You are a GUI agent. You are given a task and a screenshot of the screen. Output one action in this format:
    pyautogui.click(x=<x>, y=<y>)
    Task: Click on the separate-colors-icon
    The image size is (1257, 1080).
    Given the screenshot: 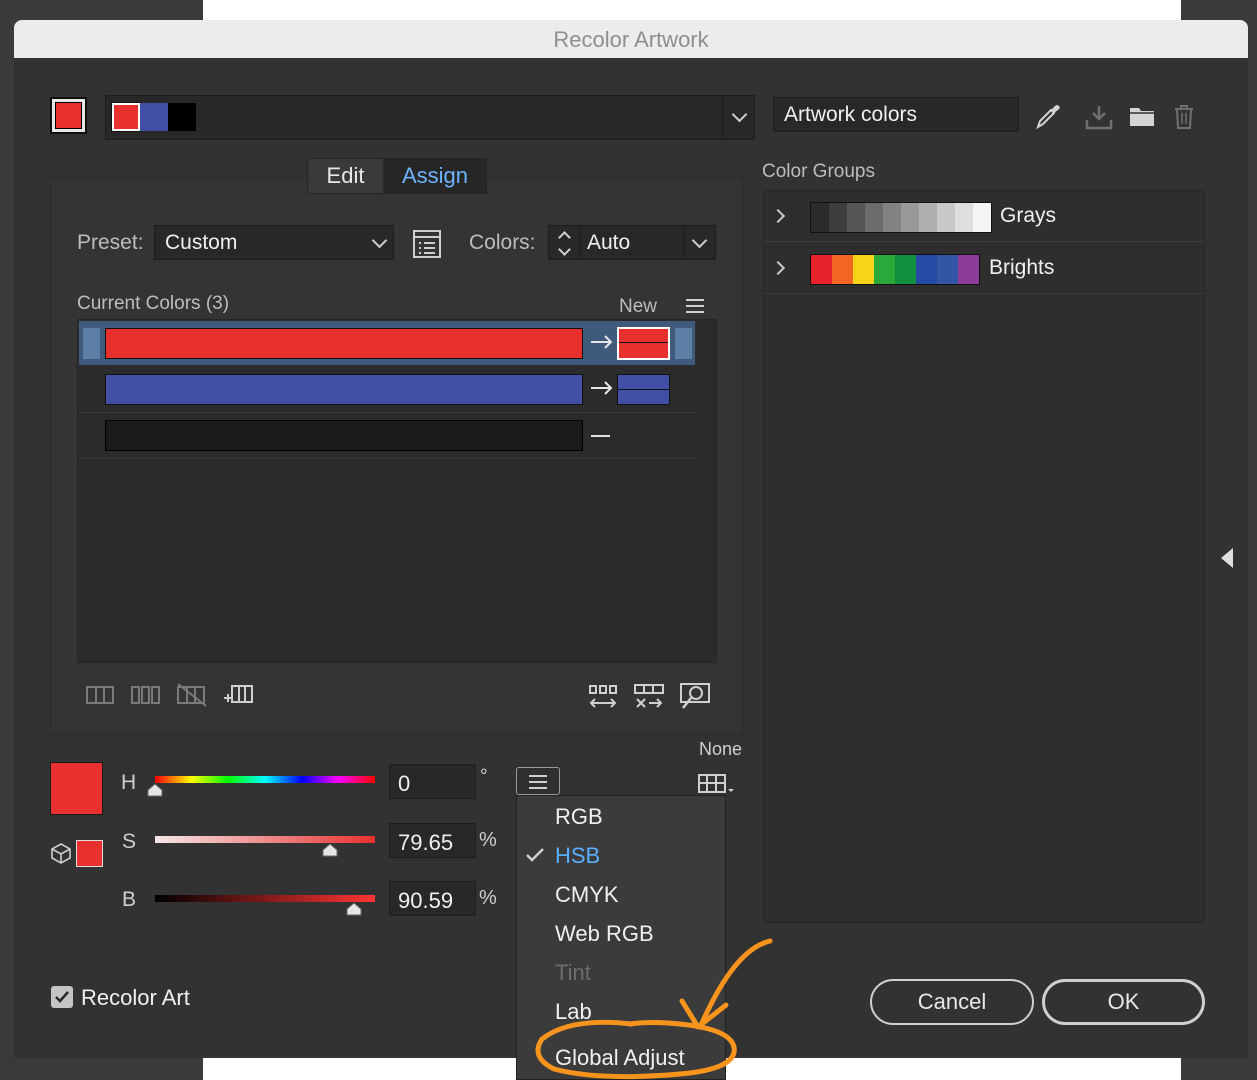 What is the action you would take?
    pyautogui.click(x=146, y=695)
    